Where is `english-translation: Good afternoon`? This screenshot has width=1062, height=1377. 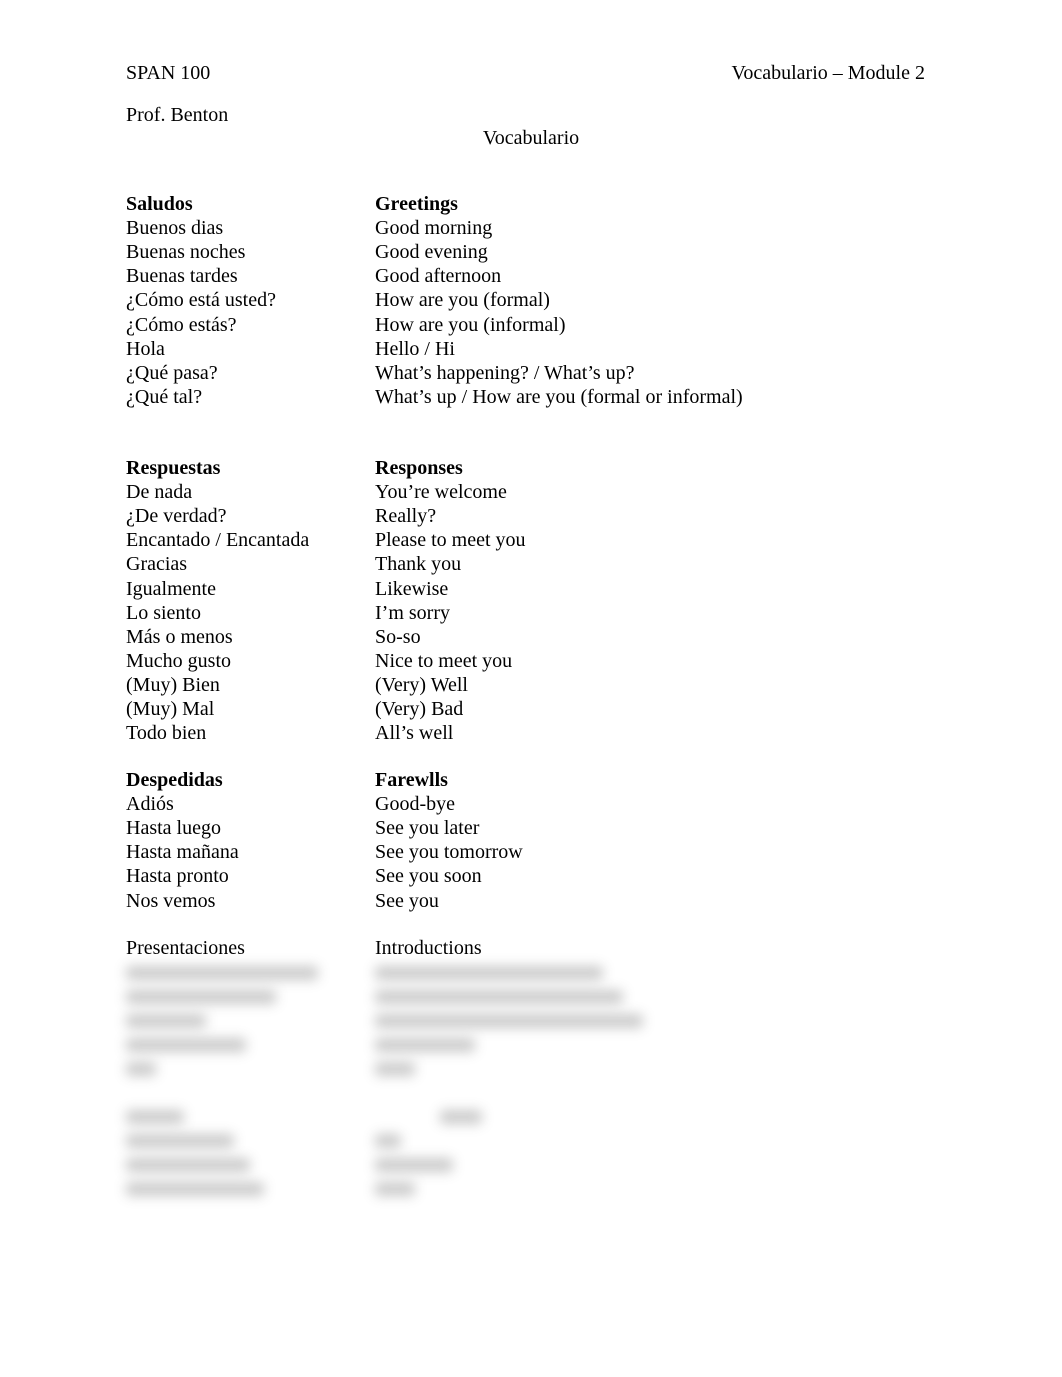 english-translation: Good afternoon is located at coordinates (438, 276).